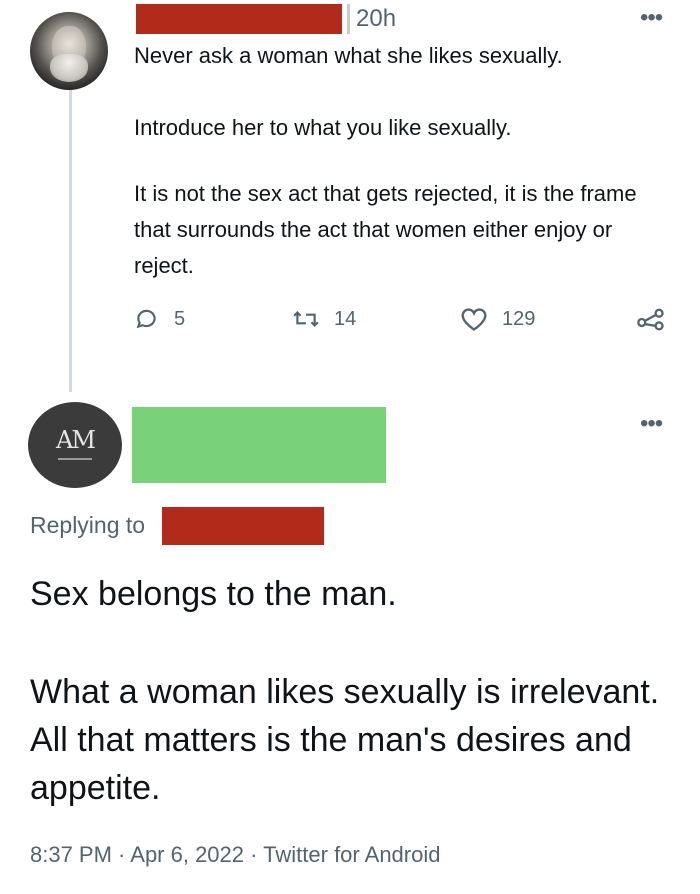 Image resolution: width=700 pixels, height=894 pixels. I want to click on reply-text-line-1: Sex belongs to the man., so click(213, 594).